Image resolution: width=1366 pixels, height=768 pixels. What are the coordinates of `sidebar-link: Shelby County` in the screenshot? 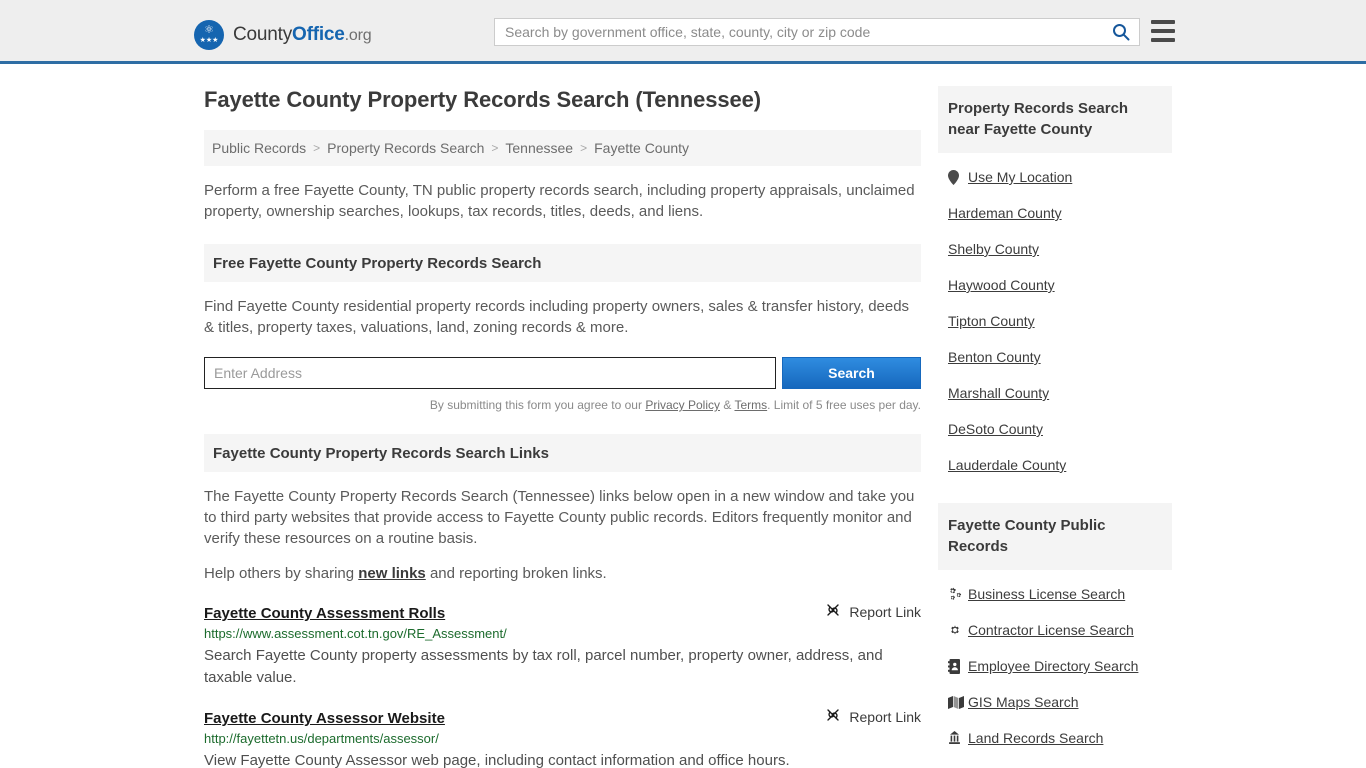 It's located at (993, 249).